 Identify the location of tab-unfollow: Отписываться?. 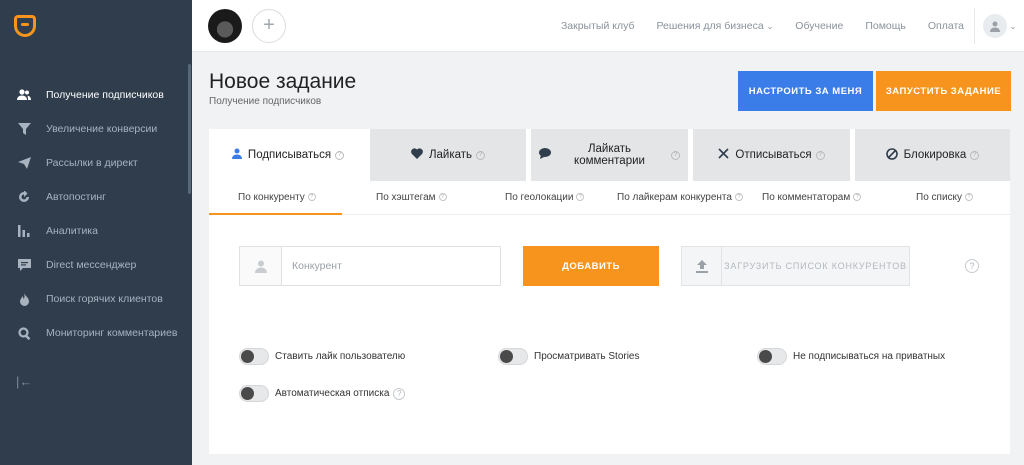
(771, 155).